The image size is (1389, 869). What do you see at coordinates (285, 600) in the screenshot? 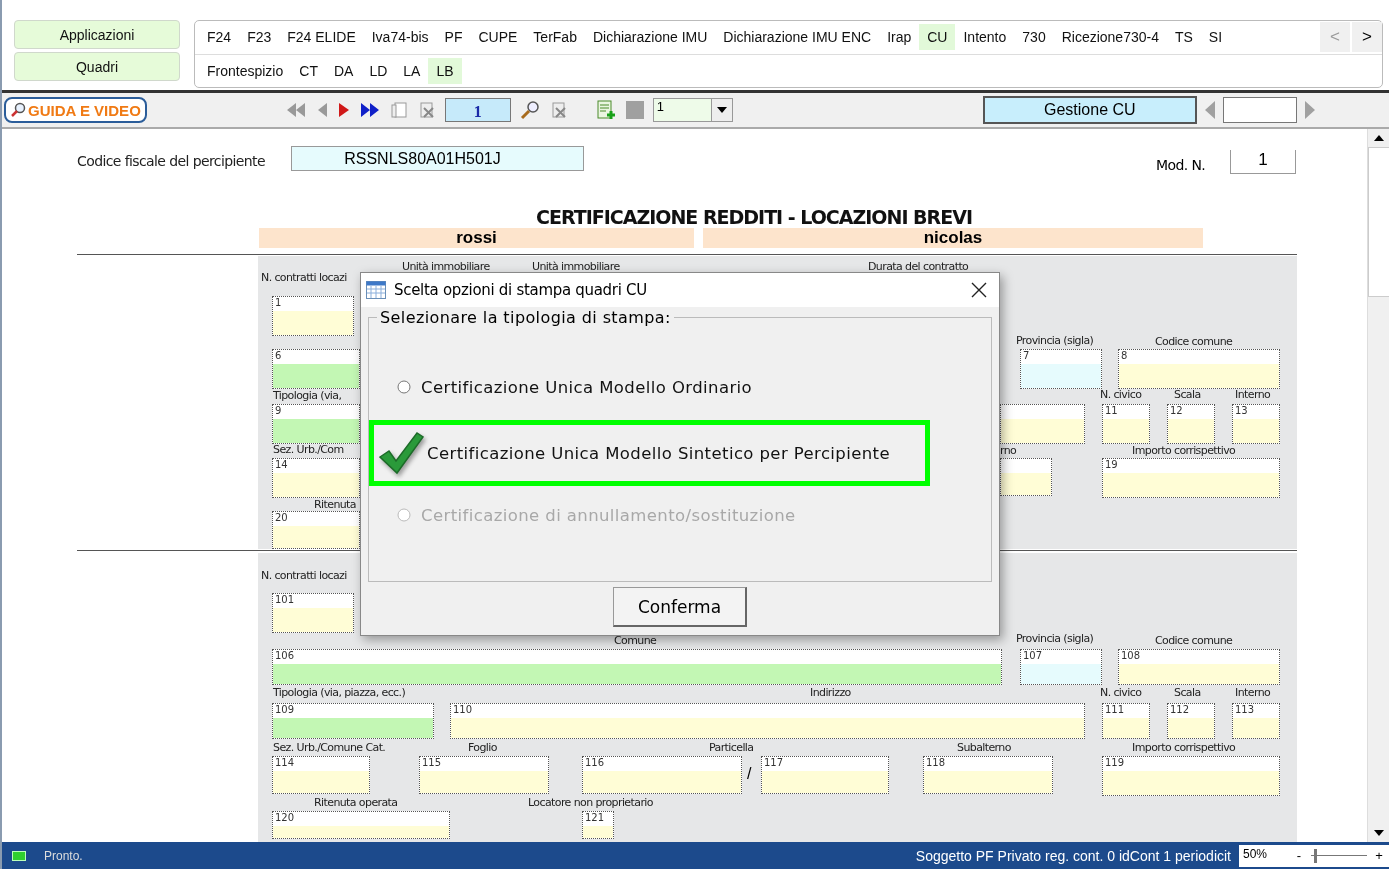
I see `field-number: 101` at bounding box center [285, 600].